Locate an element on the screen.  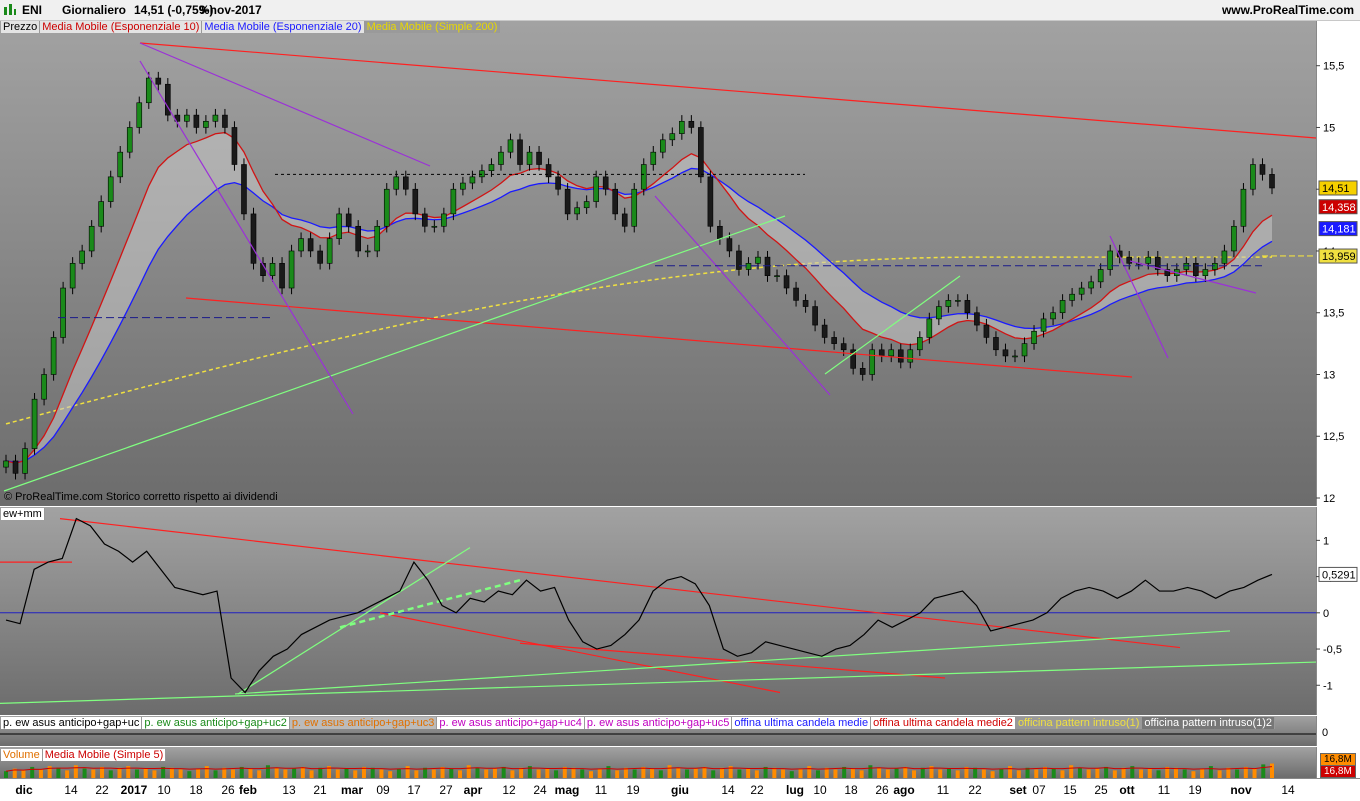
x-tick-label: 17 is located at coordinates (414, 790).